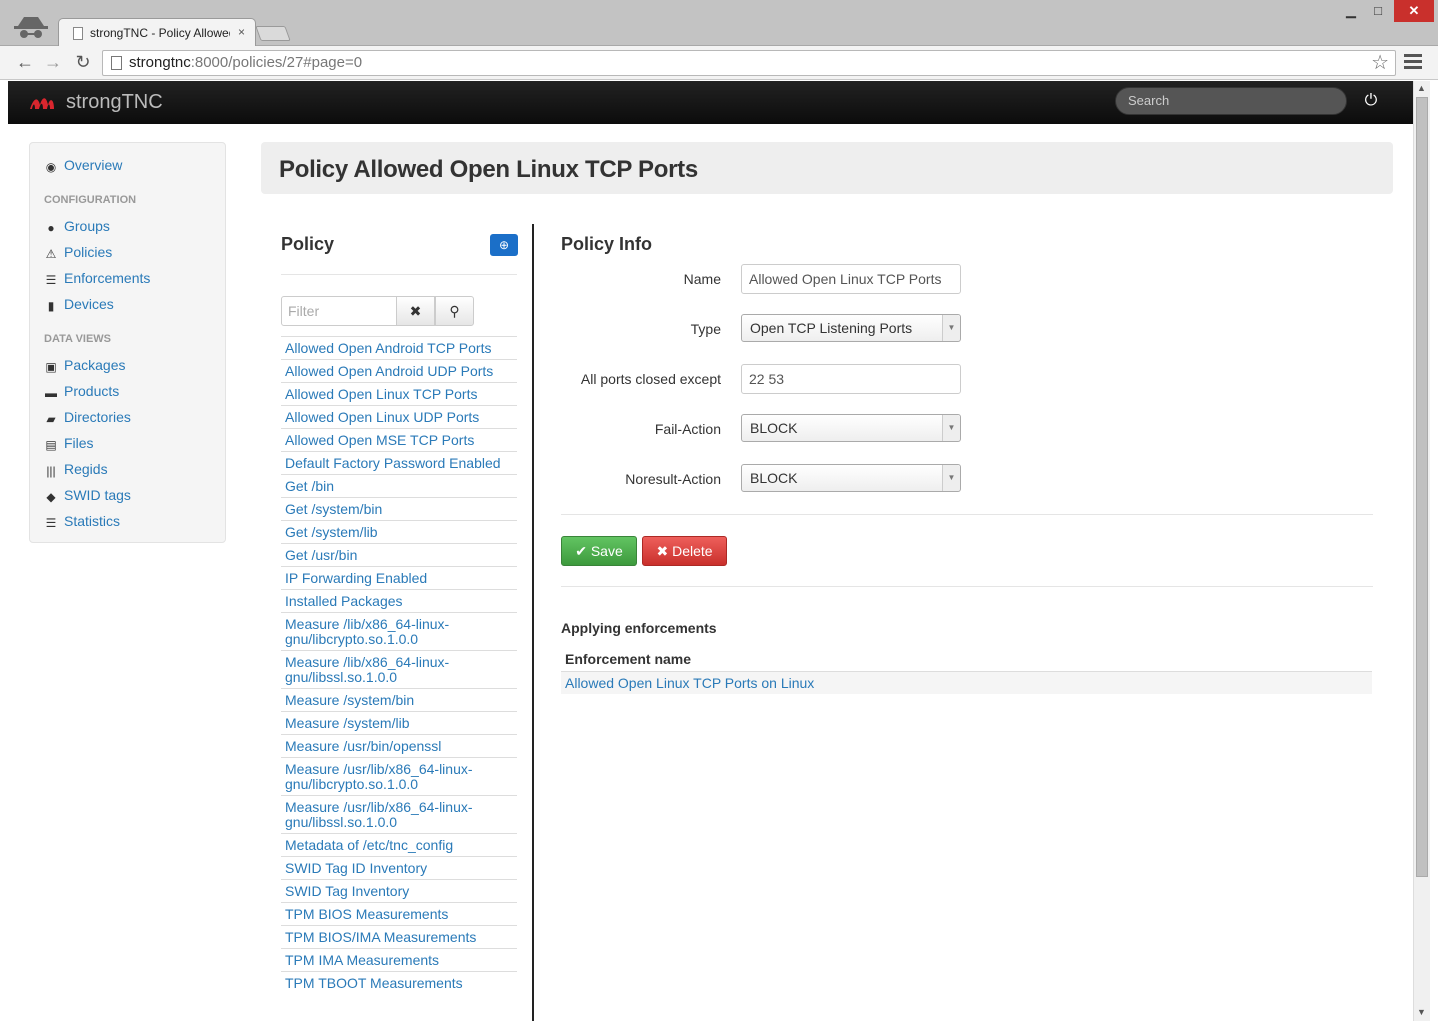  I want to click on tab-close-icon: ×, so click(241, 32).